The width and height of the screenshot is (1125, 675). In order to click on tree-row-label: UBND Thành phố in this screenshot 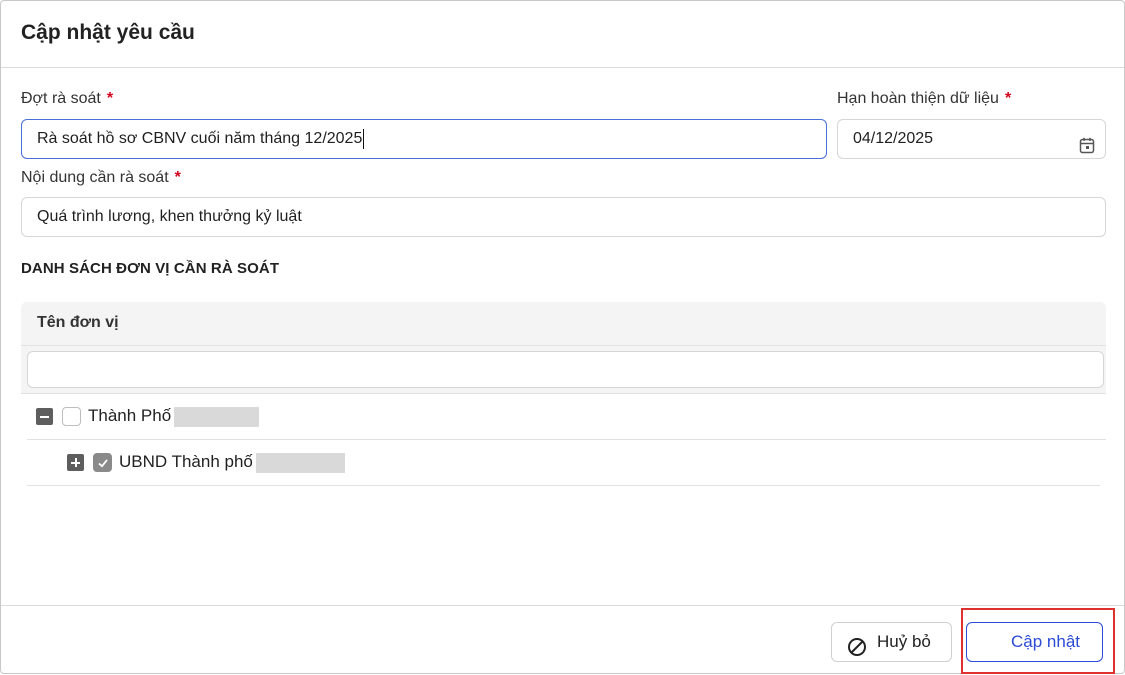, I will do `click(232, 462)`.